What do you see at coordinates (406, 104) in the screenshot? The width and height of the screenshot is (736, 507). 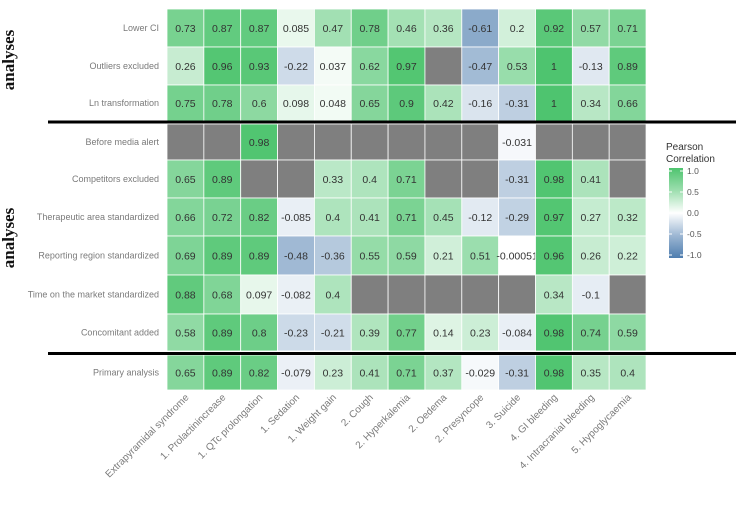 I see `cell-value: 0.9` at bounding box center [406, 104].